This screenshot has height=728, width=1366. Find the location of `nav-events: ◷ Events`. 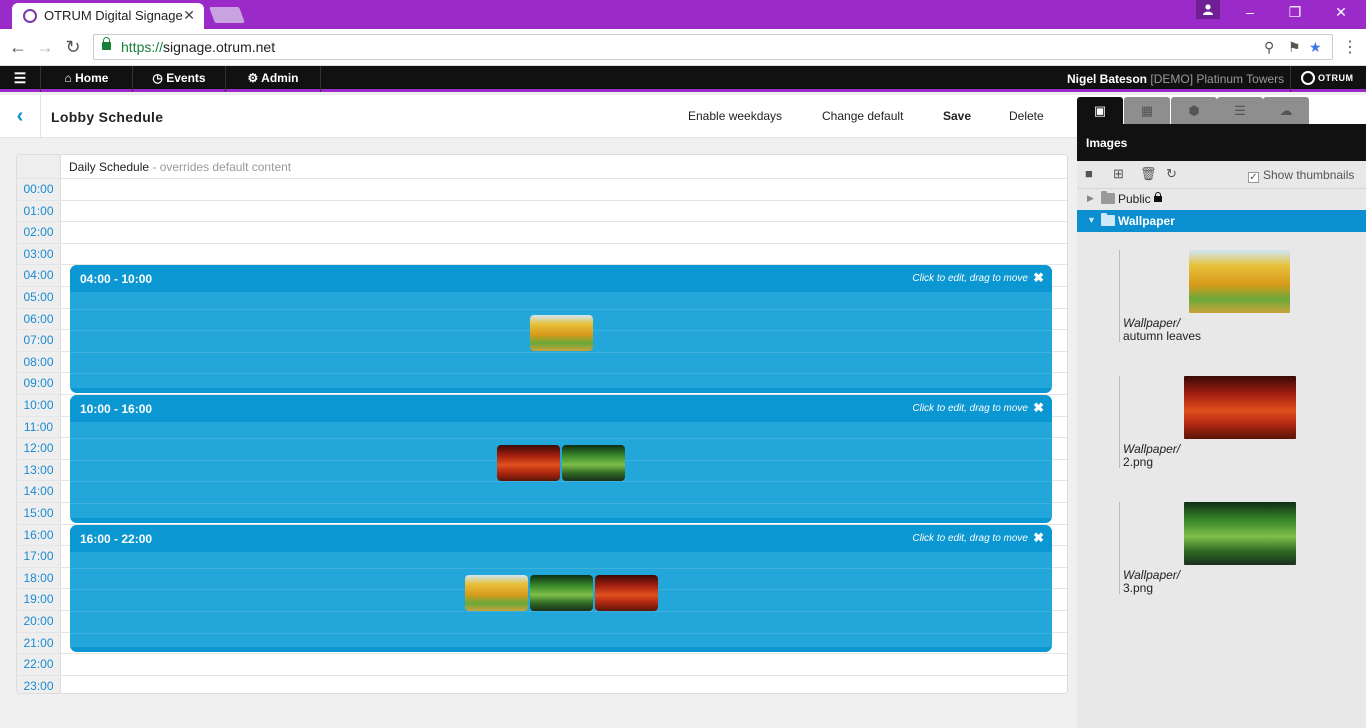

nav-events: ◷ Events is located at coordinates (179, 79).